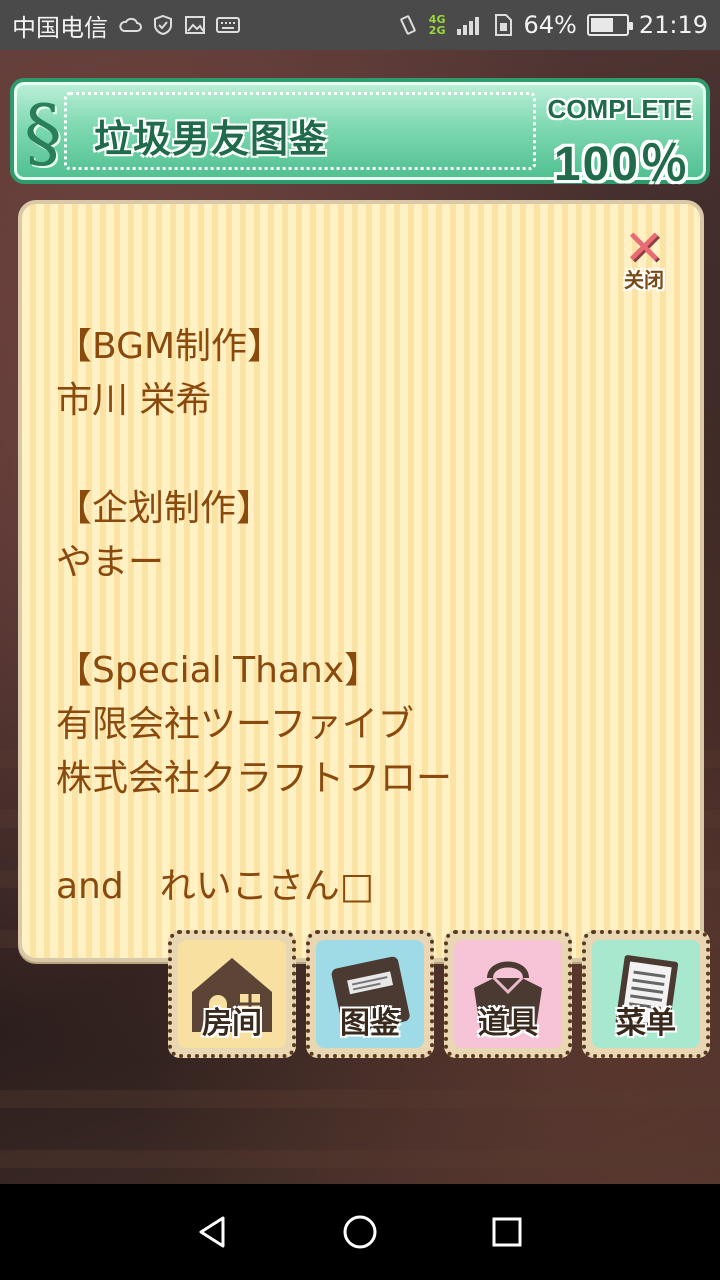 Image resolution: width=720 pixels, height=1280 pixels. Describe the element at coordinates (370, 1023) in the screenshot. I see `encyclopedia-button-label: 图鉴` at that location.